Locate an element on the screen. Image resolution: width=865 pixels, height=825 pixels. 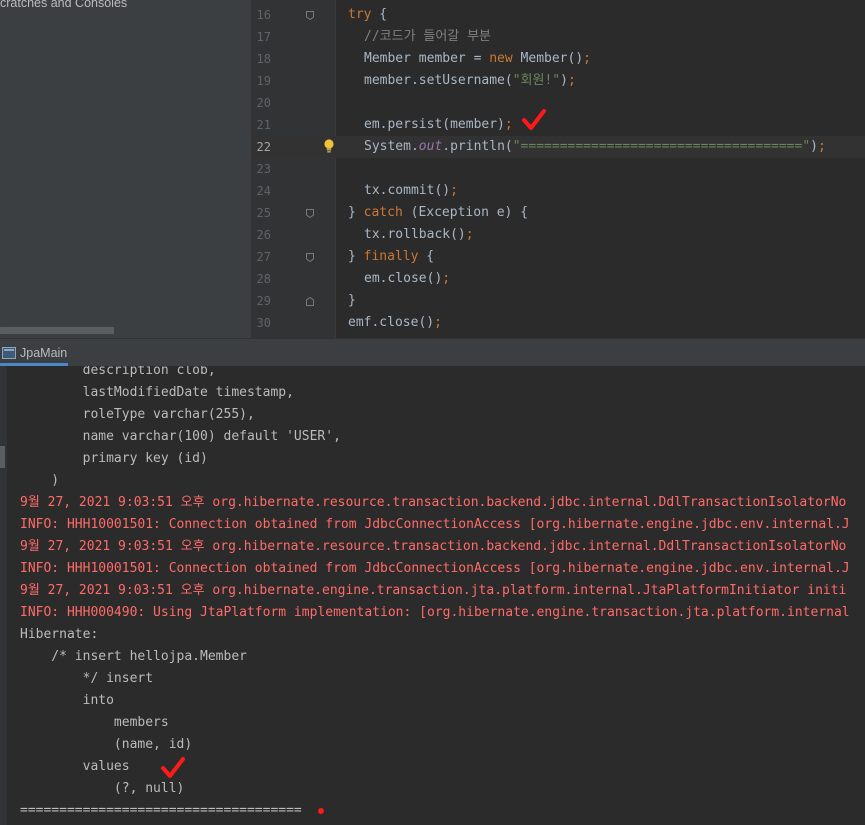
code-text: try { is located at coordinates (367, 15).